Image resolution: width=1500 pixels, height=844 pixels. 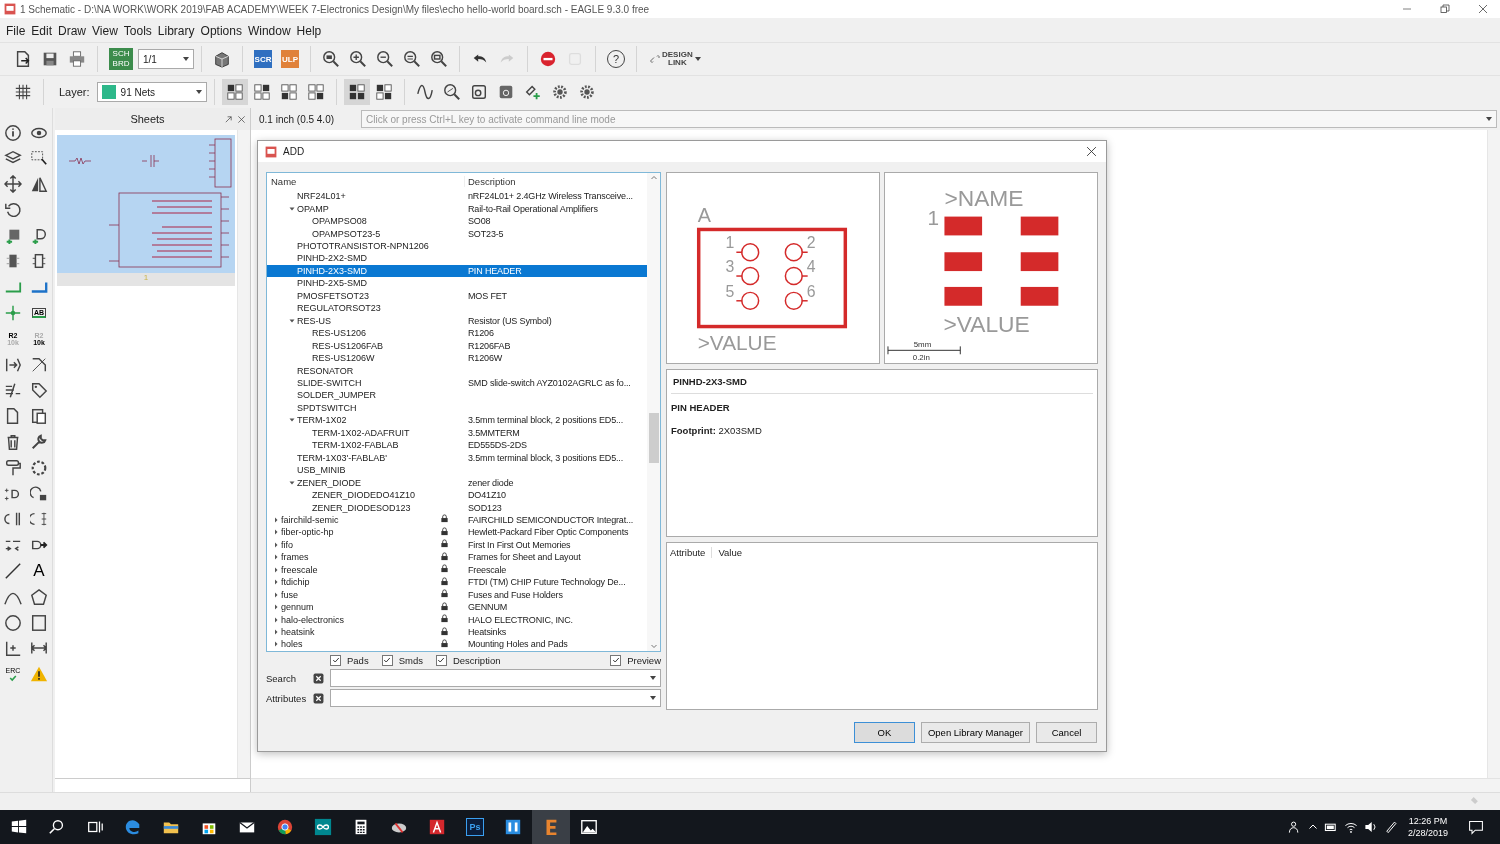 I want to click on script-button: SCR, so click(x=263, y=59).